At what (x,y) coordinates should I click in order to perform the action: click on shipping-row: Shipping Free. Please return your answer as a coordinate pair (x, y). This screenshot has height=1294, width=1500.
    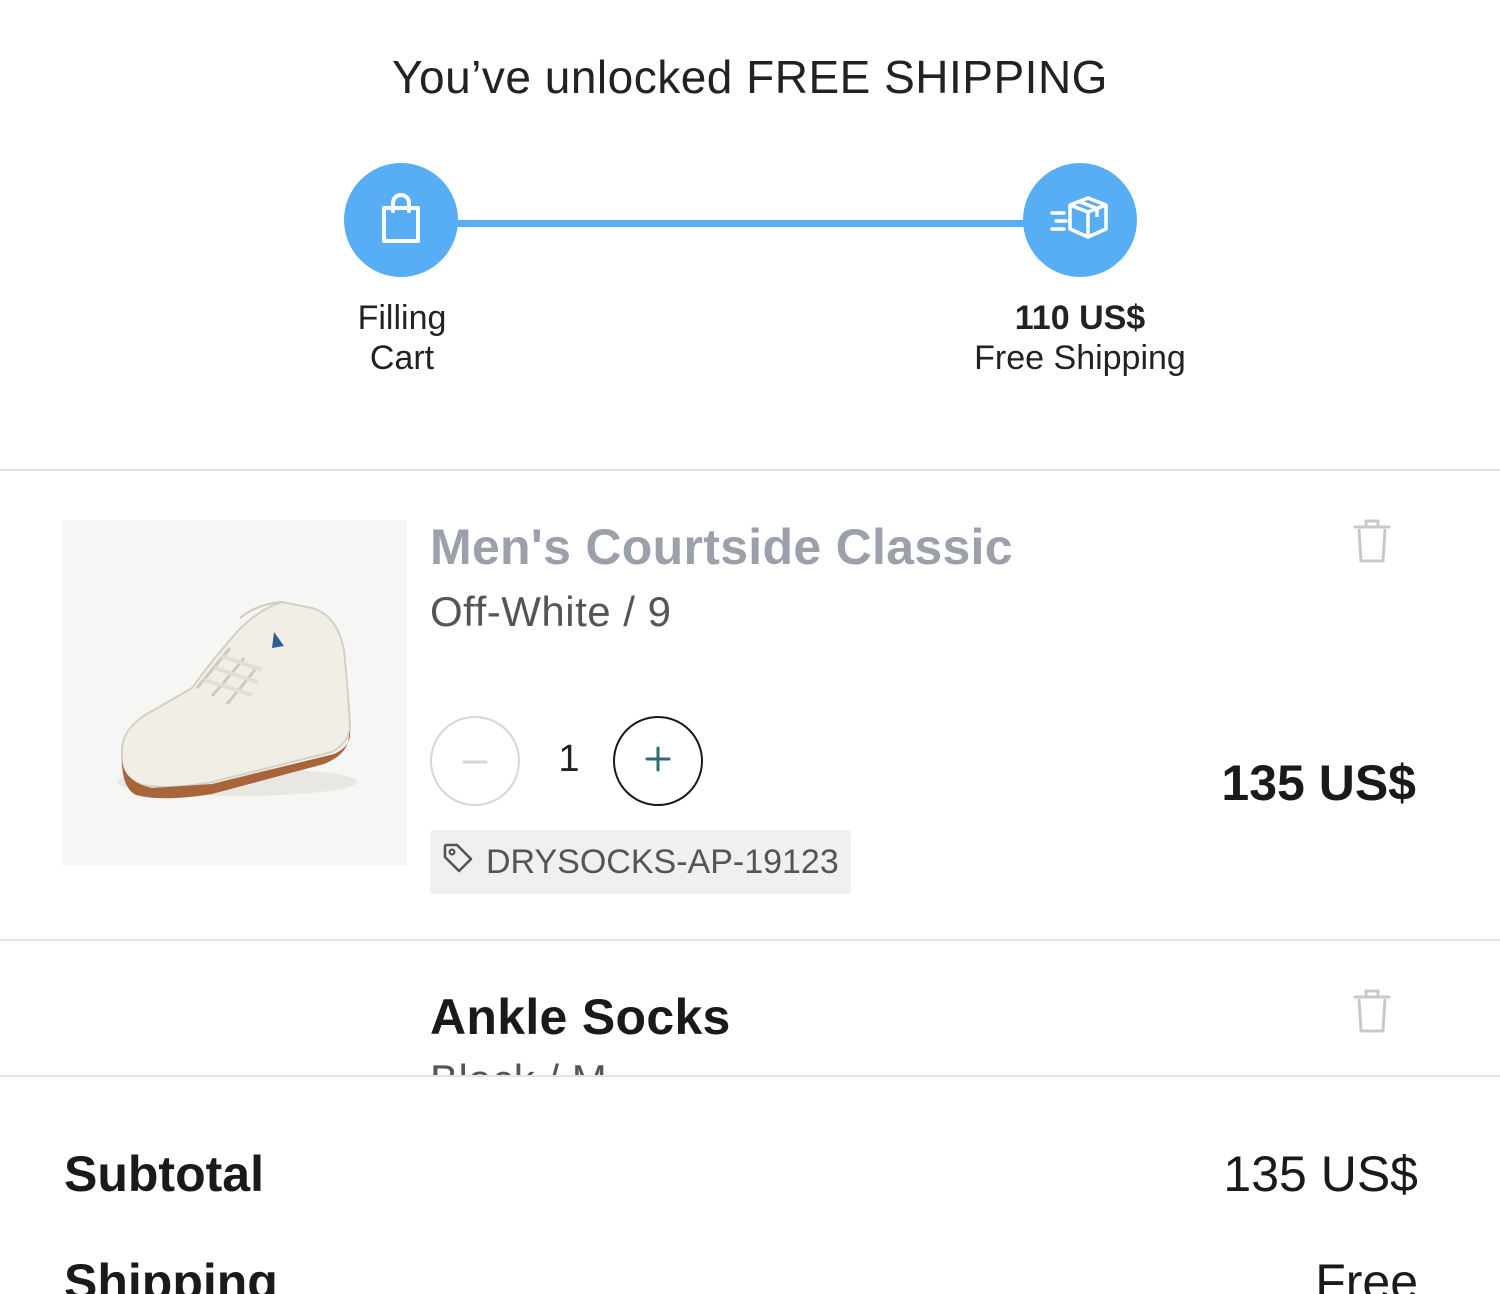
    Looking at the image, I should click on (741, 1273).